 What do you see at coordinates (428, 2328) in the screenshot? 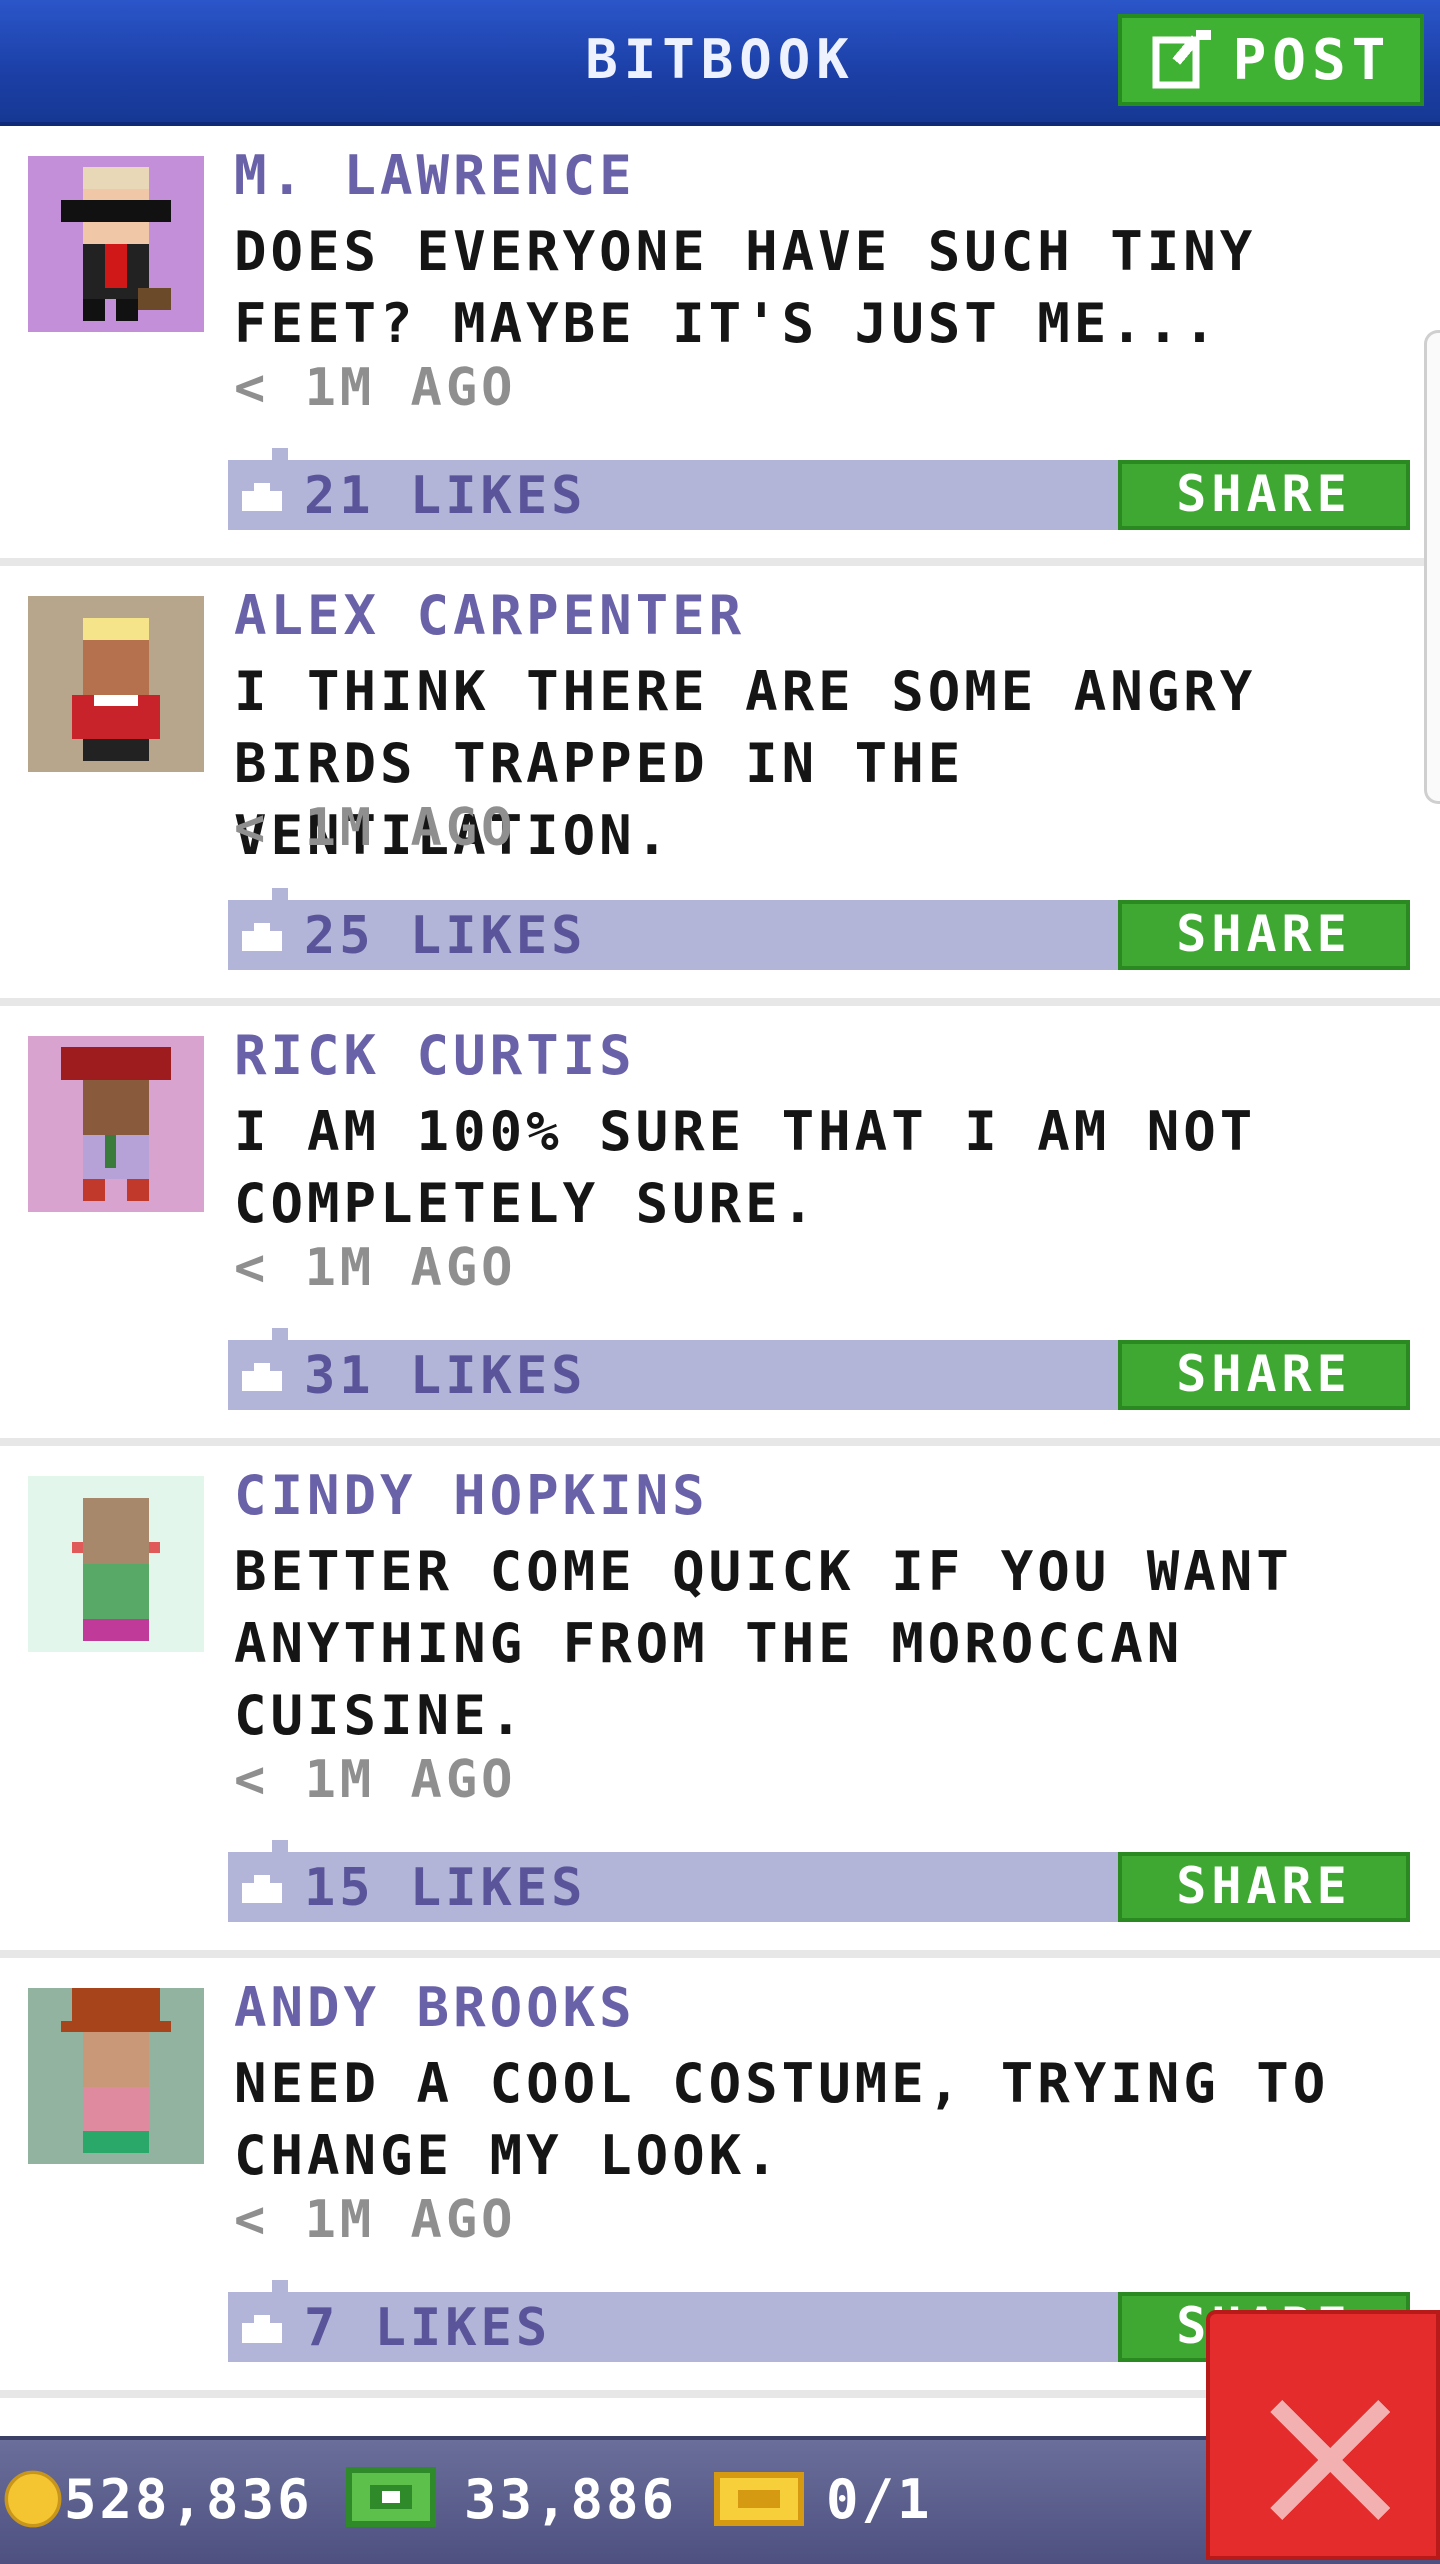
I see `like-count: 7 LIKES` at bounding box center [428, 2328].